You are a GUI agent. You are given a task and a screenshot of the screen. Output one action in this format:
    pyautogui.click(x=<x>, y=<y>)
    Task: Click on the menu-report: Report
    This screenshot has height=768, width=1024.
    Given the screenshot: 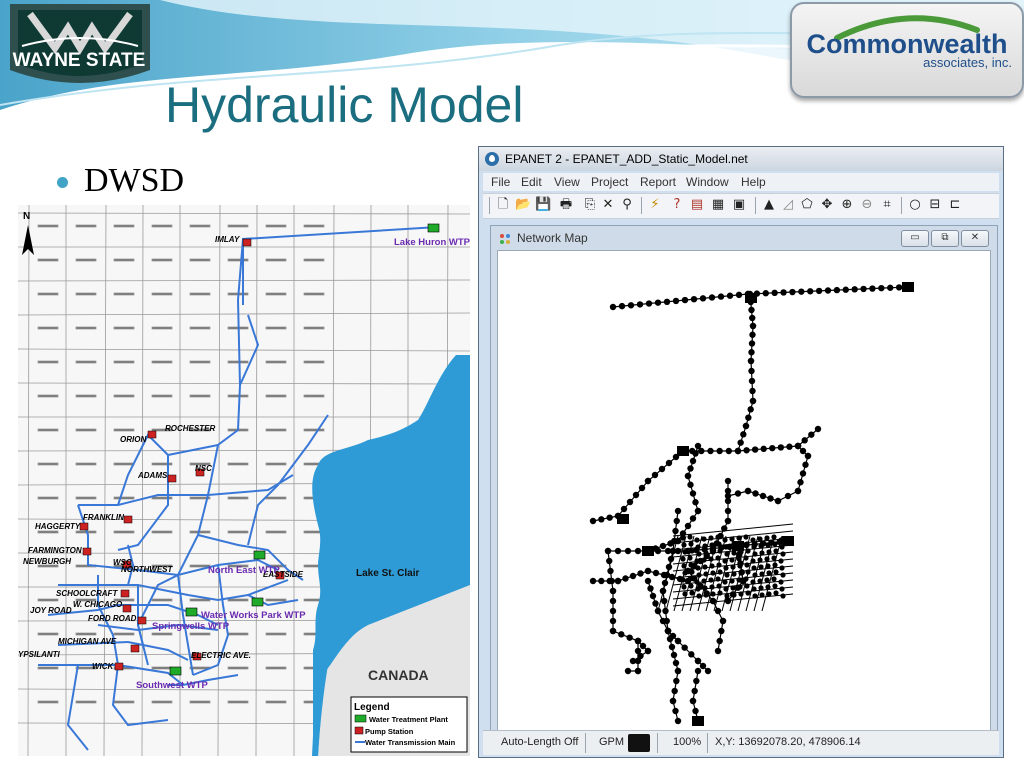 What is the action you would take?
    pyautogui.click(x=658, y=182)
    